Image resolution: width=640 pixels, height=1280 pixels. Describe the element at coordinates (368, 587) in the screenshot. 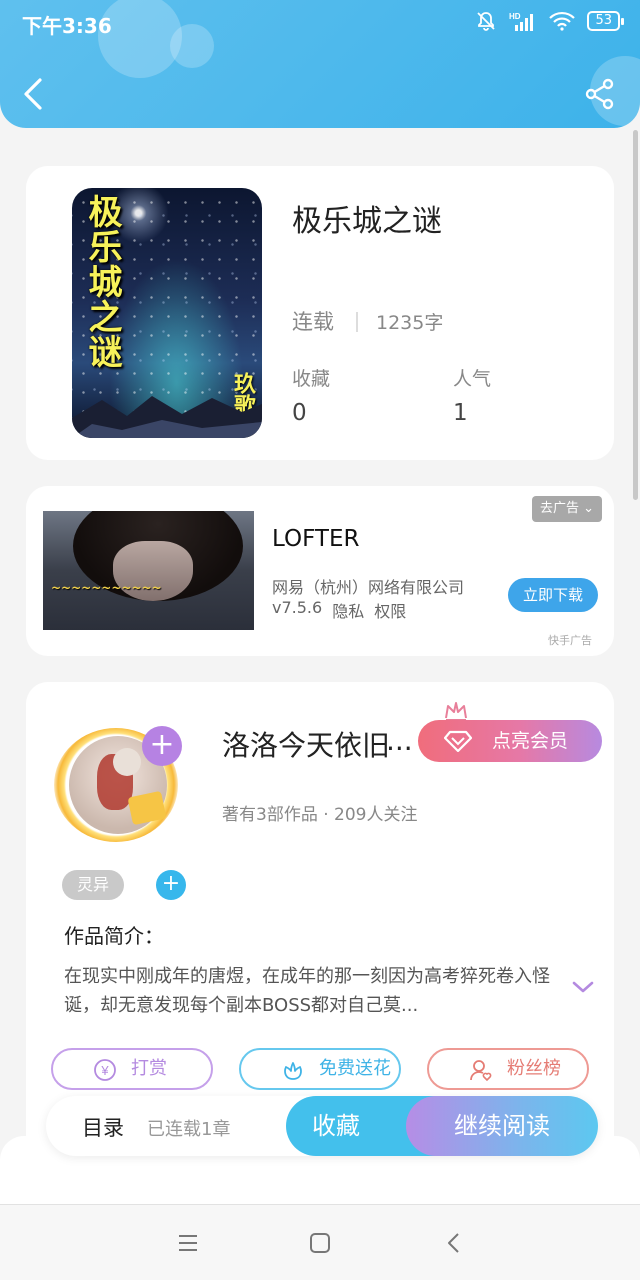

I see `ad-company: 网易（杭州）网络有限公司` at that location.